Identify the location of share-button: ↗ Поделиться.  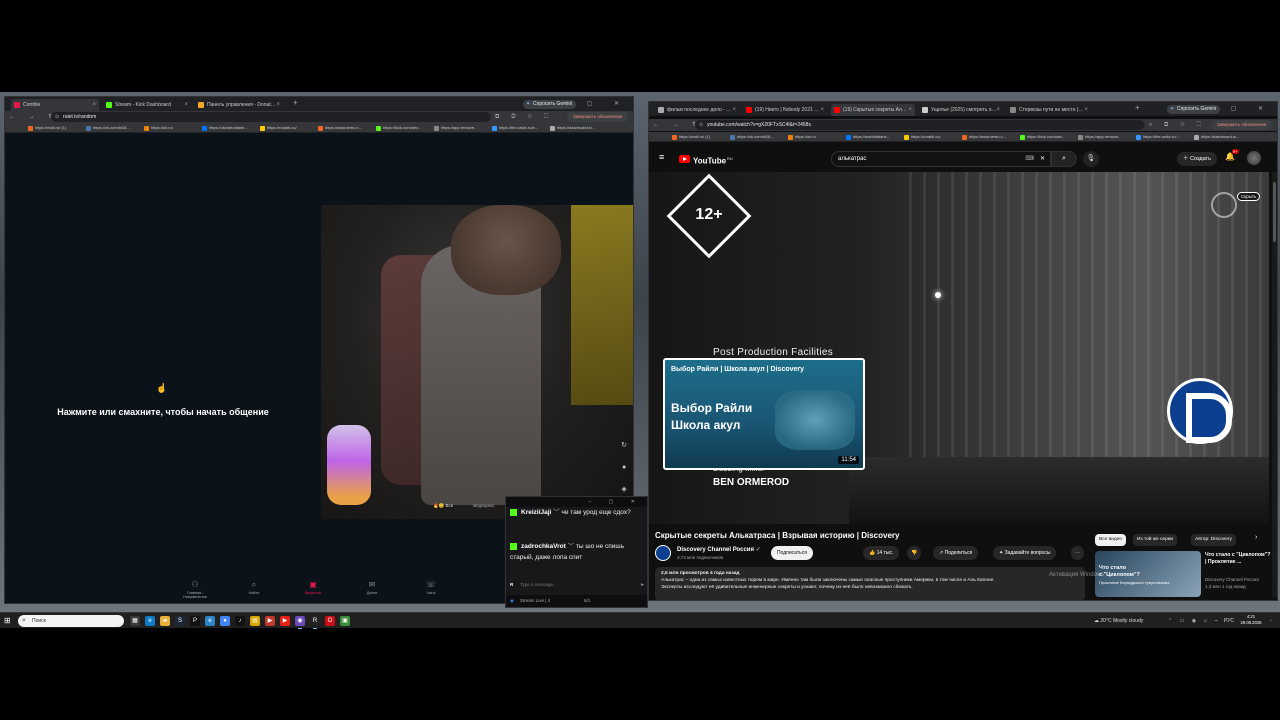
(956, 553).